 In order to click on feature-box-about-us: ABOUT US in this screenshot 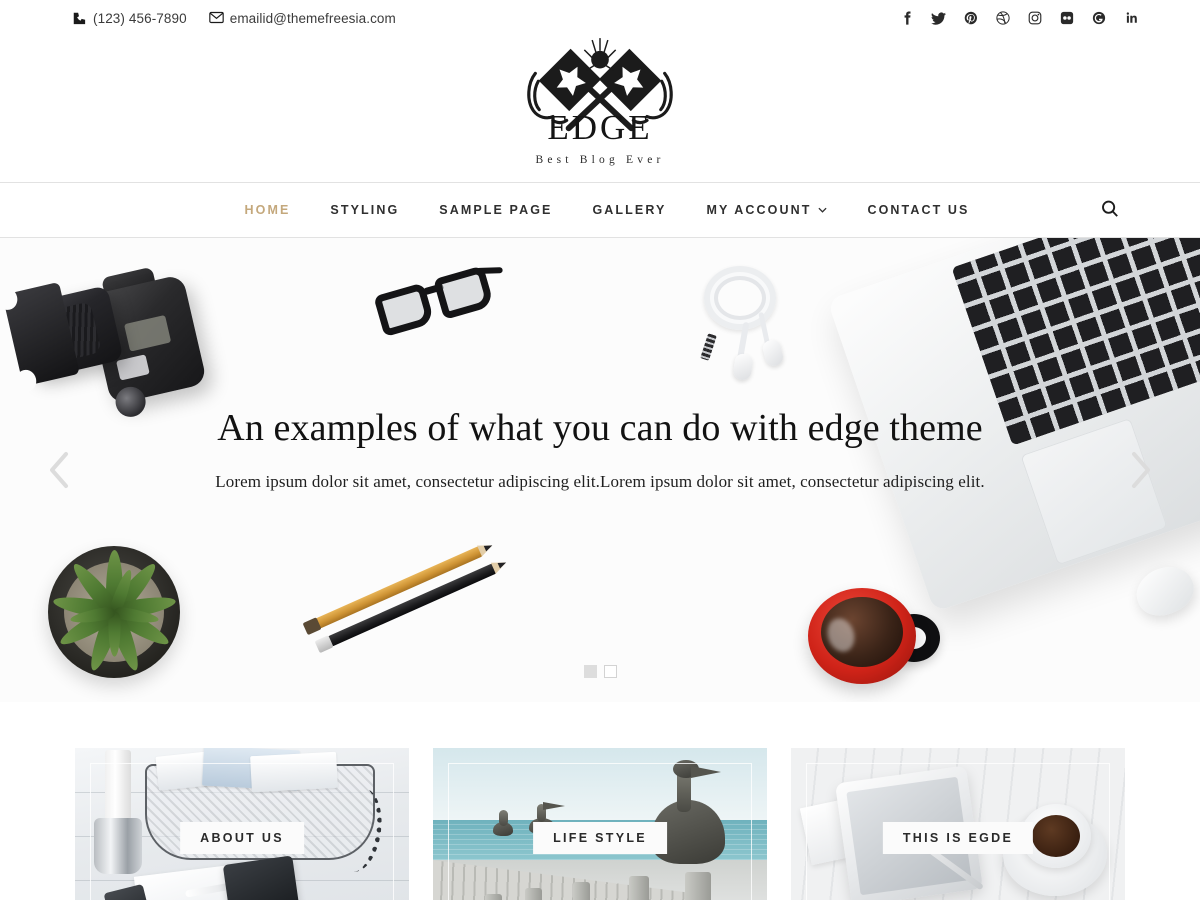, I will do `click(242, 824)`.